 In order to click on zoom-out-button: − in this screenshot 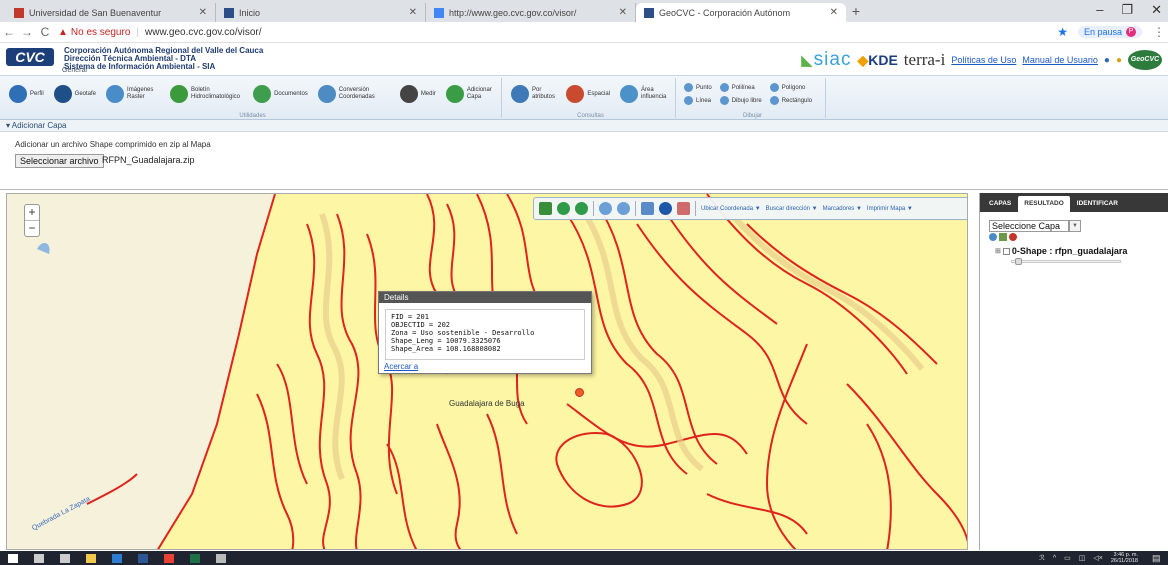, I will do `click(32, 228)`.